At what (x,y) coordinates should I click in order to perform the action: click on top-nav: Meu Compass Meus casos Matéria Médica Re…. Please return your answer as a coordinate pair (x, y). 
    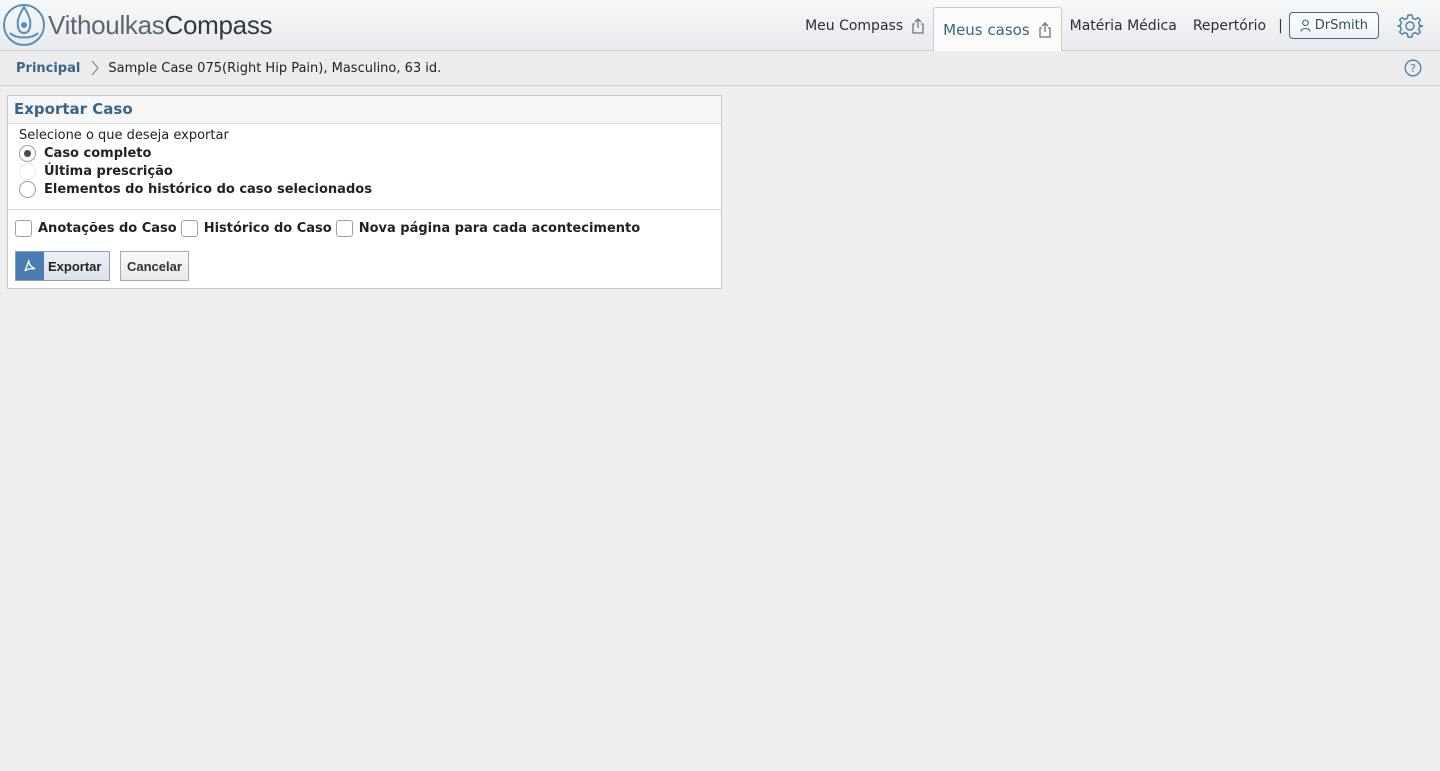
    Looking at the image, I should click on (1118, 25).